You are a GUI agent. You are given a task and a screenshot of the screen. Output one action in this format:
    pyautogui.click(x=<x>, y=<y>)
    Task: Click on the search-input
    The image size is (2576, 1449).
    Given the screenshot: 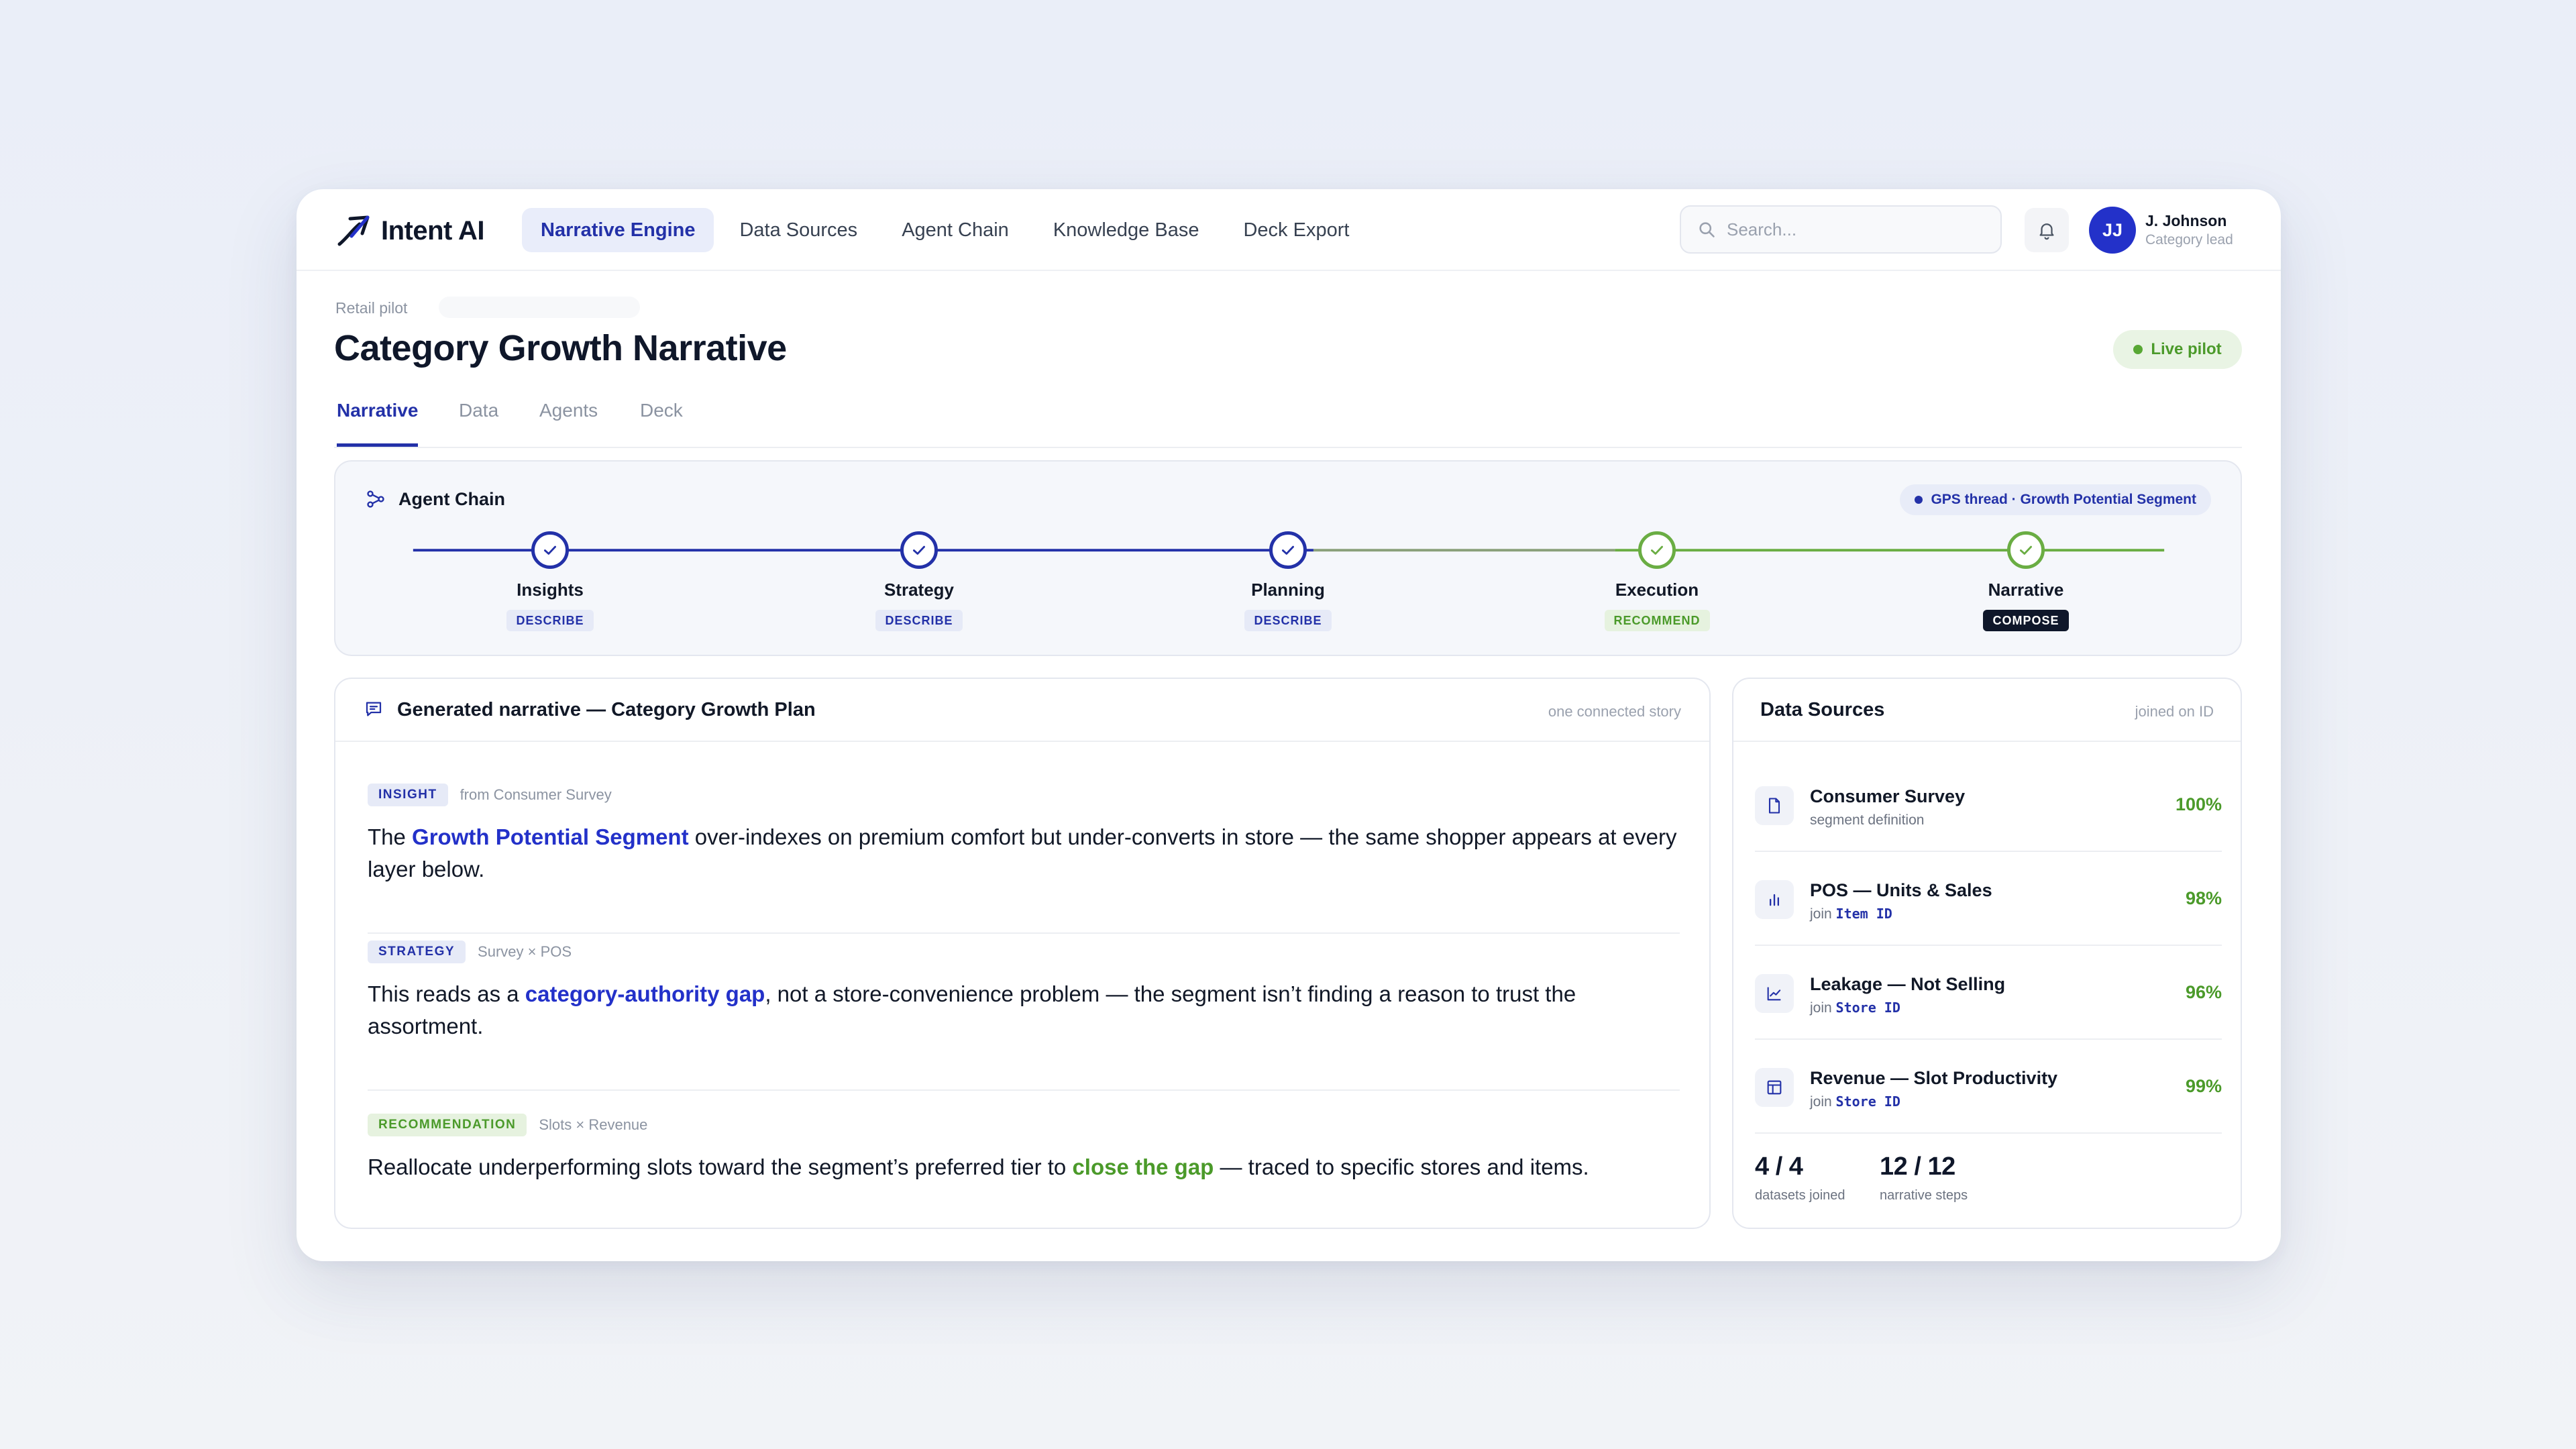 What is the action you would take?
    pyautogui.click(x=1854, y=229)
    